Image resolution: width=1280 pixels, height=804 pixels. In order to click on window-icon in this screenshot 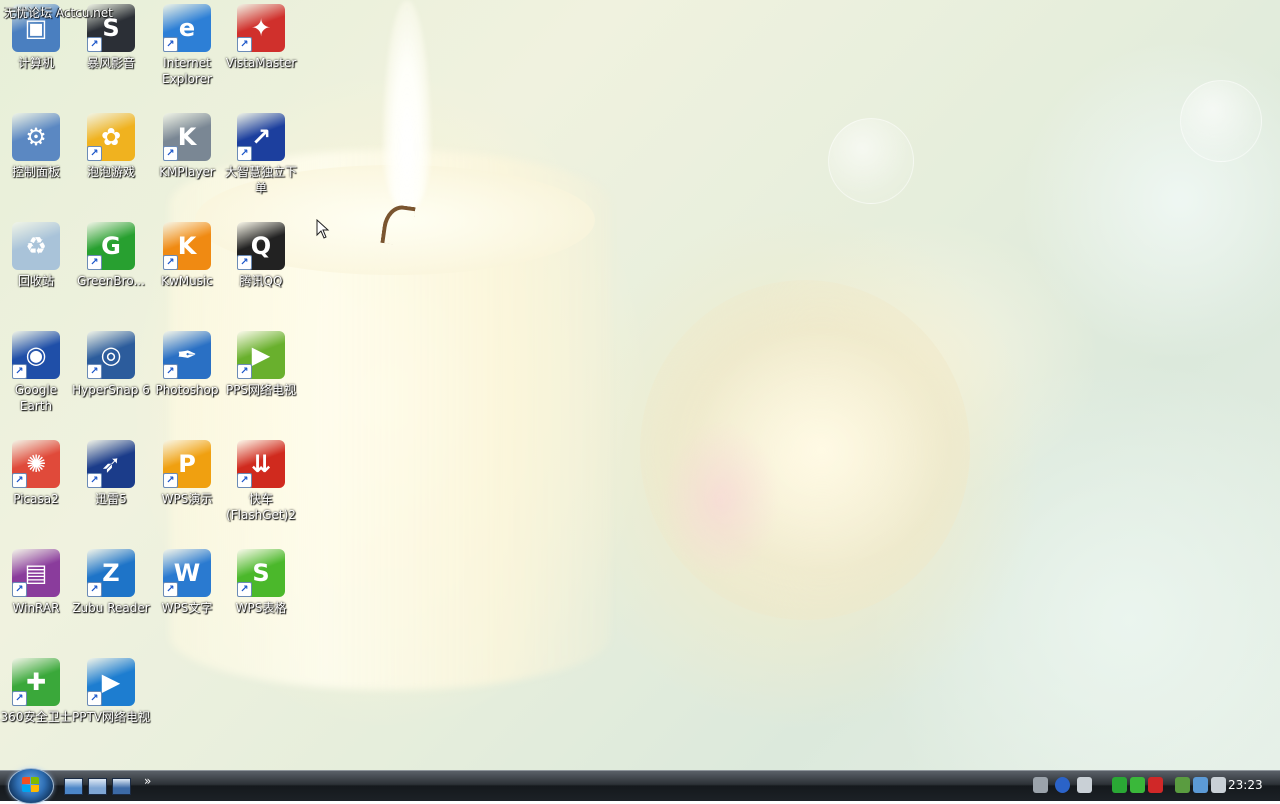, I will do `click(121, 786)`.